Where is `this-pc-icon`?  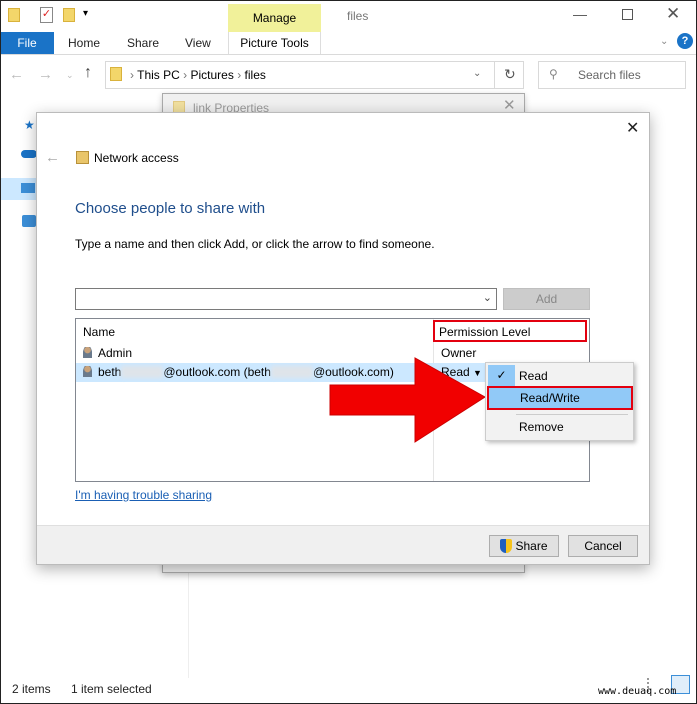
this-pc-icon is located at coordinates (28, 188).